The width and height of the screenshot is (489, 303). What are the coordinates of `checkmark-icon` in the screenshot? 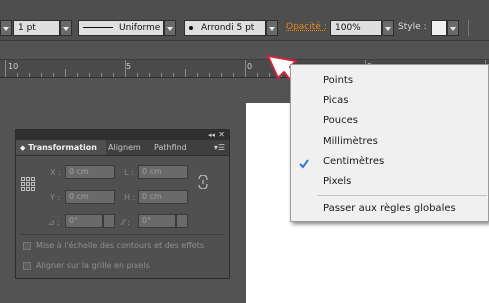 It's located at (304, 164).